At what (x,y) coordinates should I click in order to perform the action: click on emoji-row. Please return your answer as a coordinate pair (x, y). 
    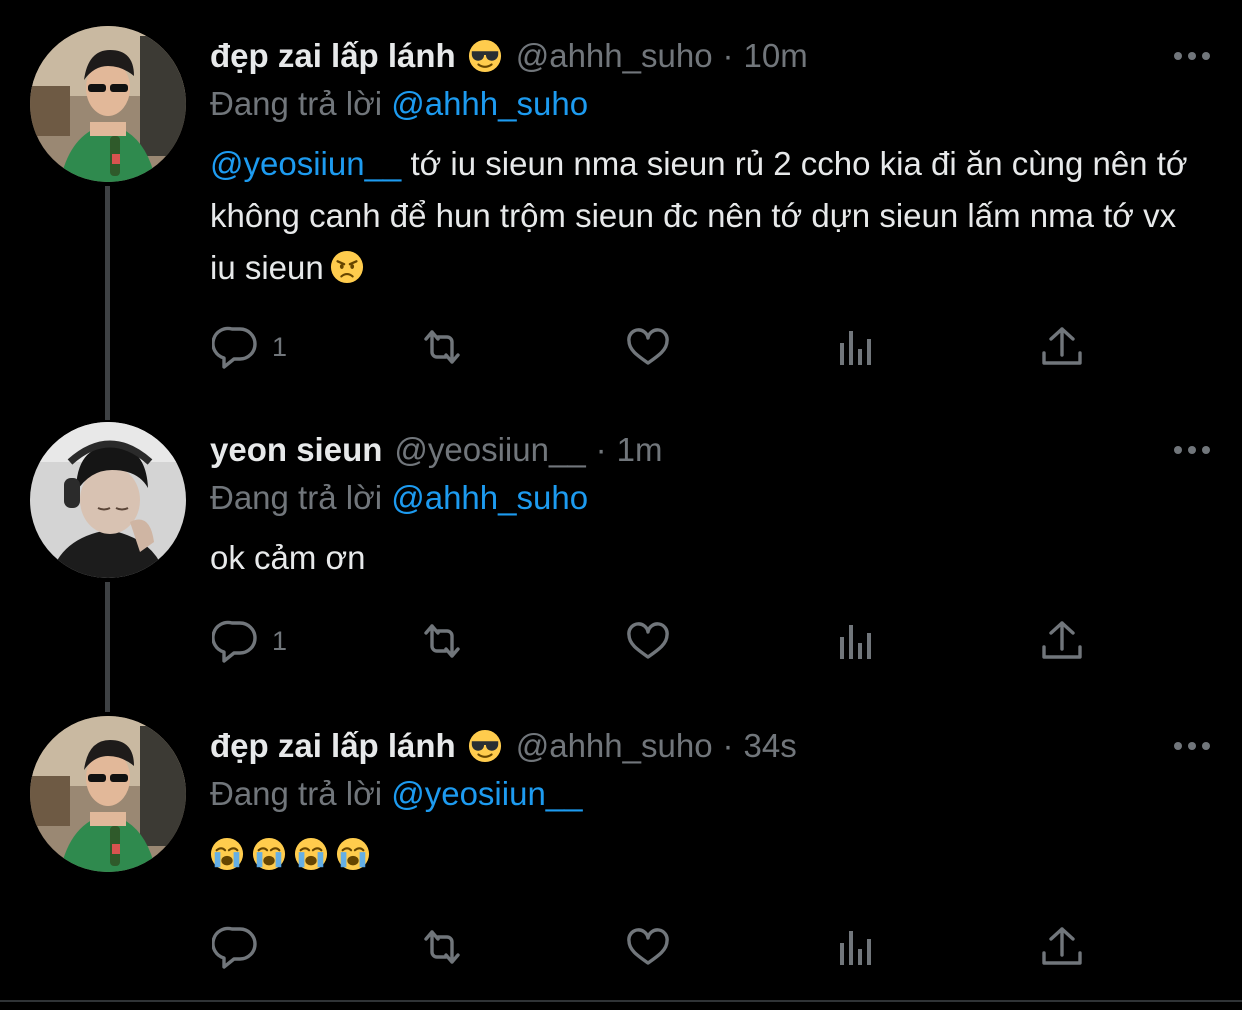
    Looking at the image, I should click on (710, 854).